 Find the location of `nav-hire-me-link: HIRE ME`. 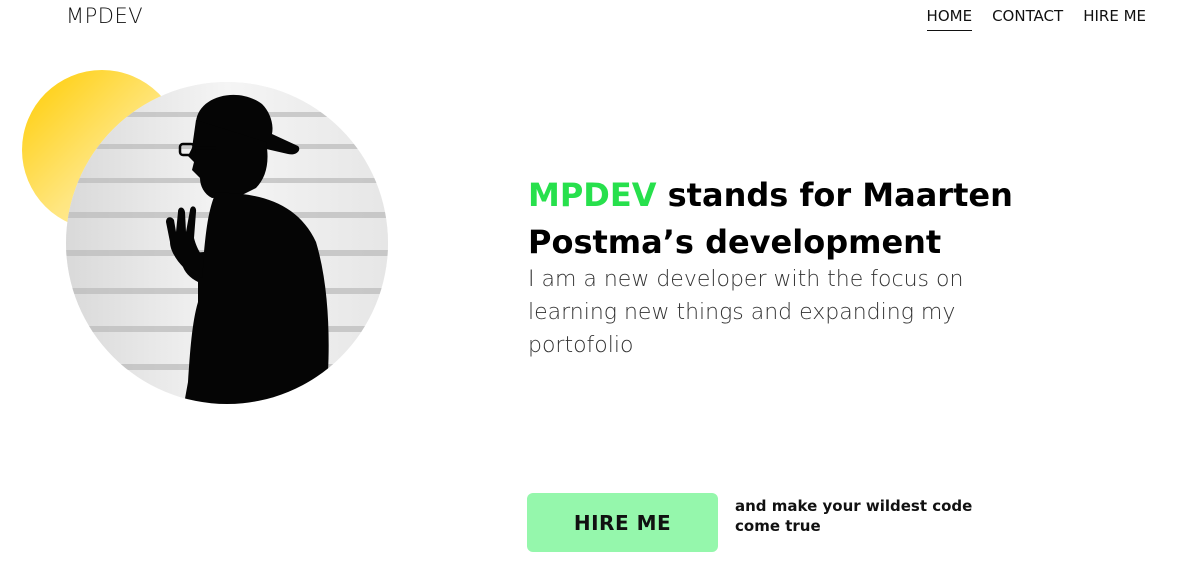

nav-hire-me-link: HIRE ME is located at coordinates (1114, 19).